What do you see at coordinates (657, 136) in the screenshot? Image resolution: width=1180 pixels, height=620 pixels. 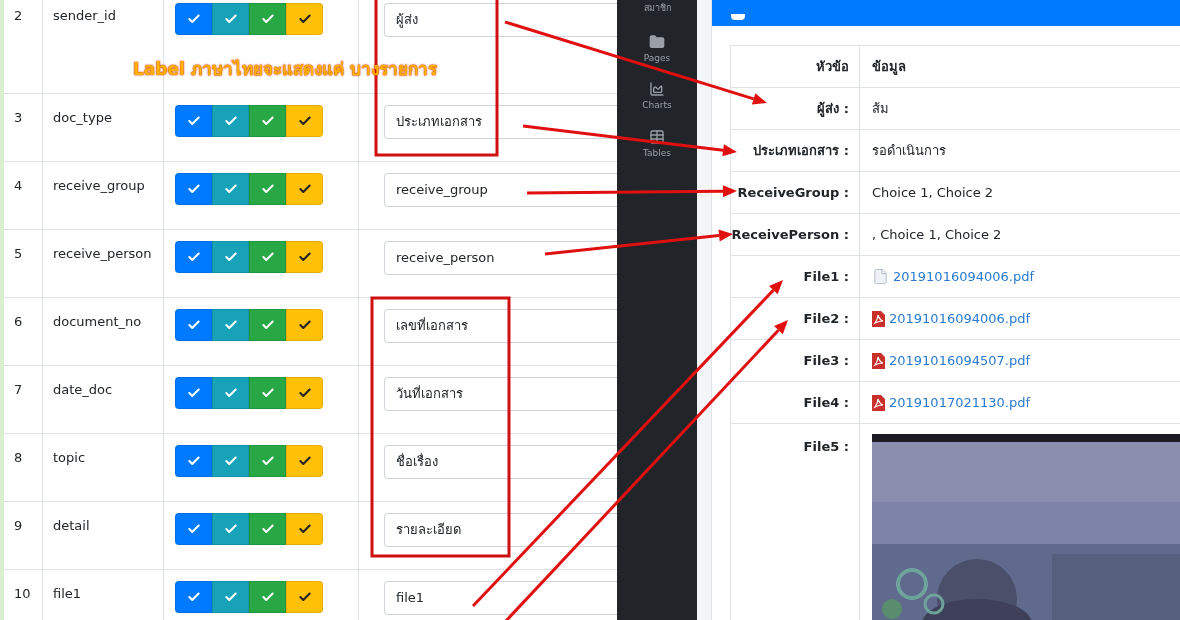 I see `table-icon` at bounding box center [657, 136].